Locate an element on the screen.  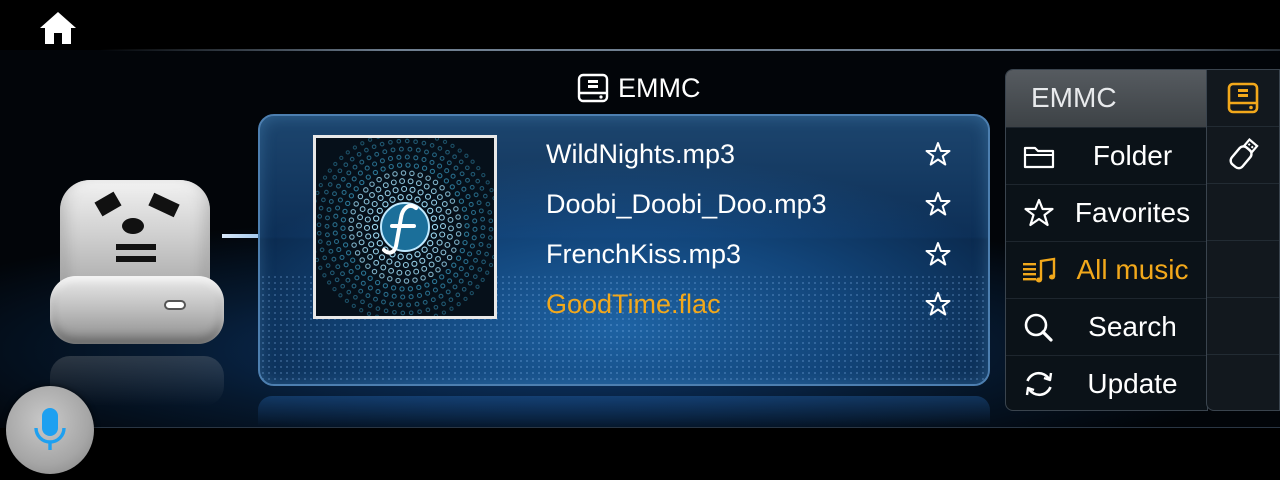
voice-button is located at coordinates (50, 430).